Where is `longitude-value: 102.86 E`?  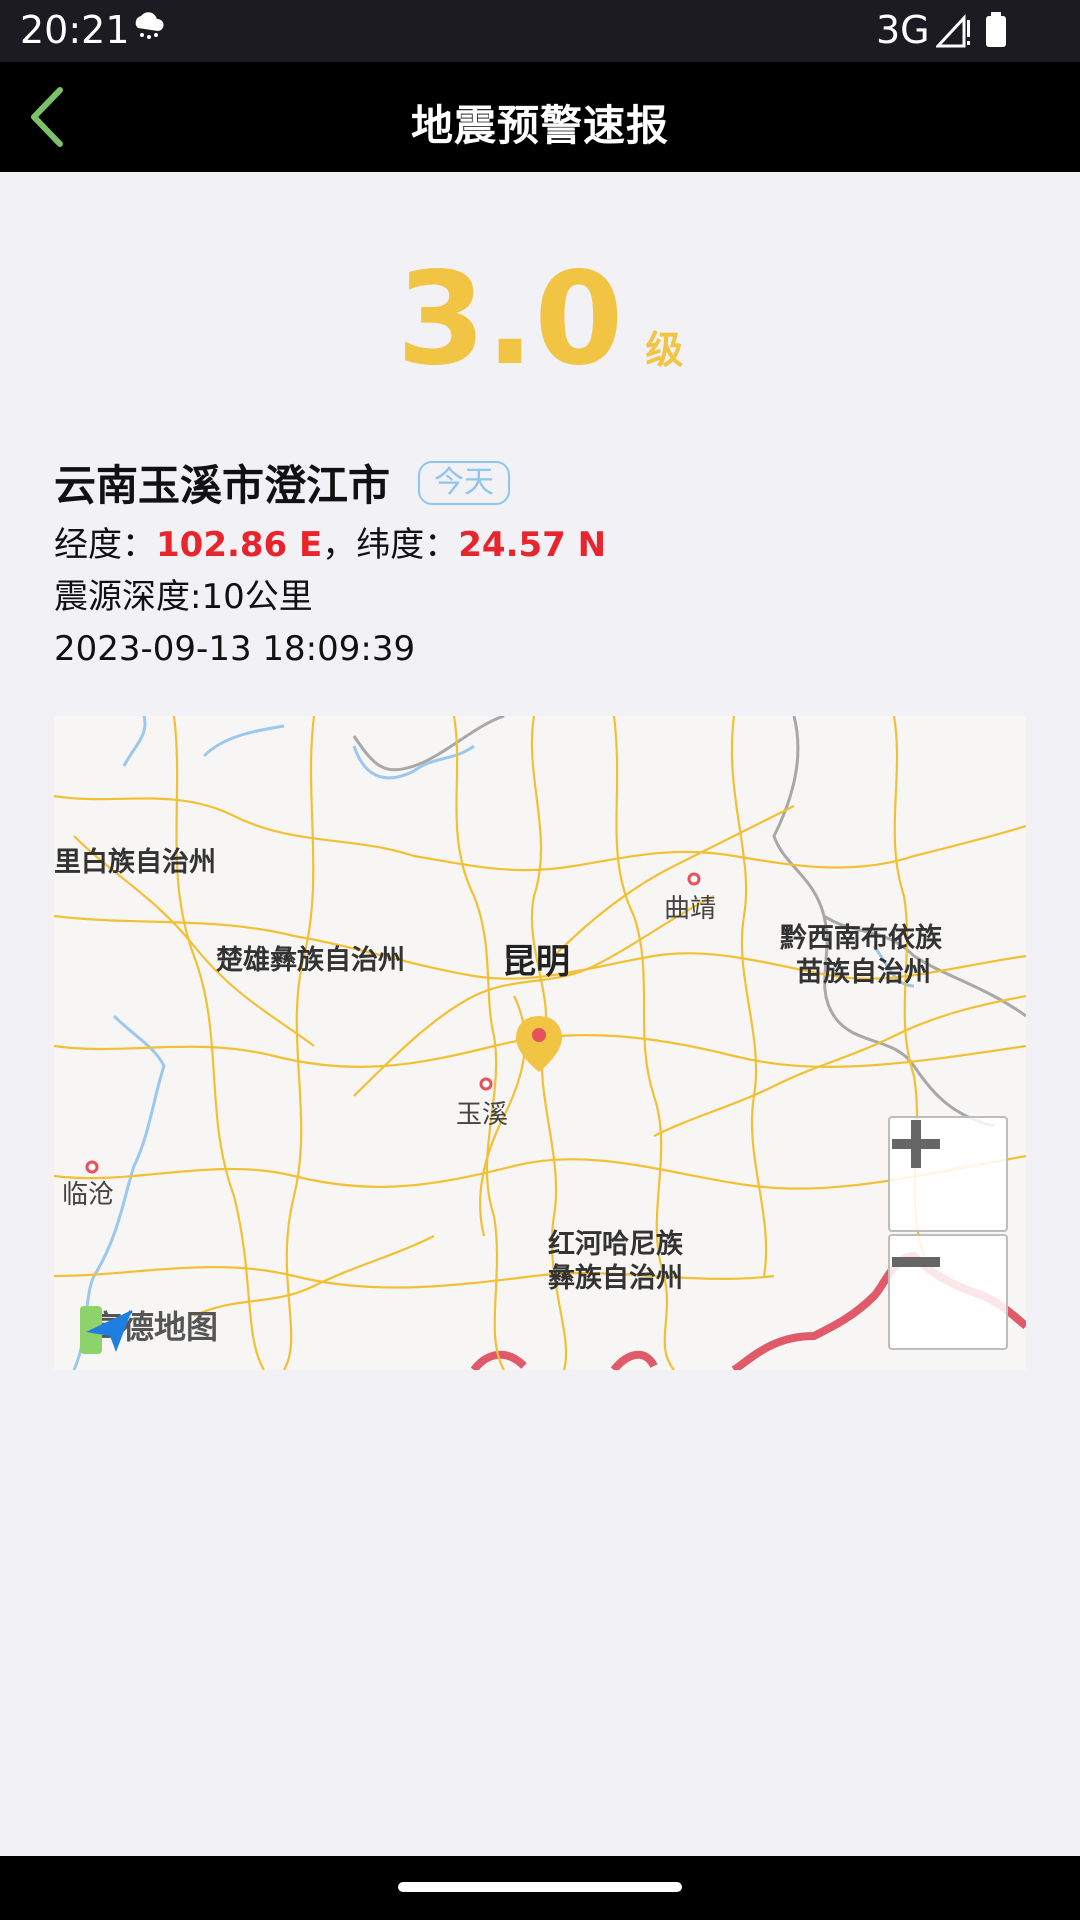
longitude-value: 102.86 E is located at coordinates (239, 545).